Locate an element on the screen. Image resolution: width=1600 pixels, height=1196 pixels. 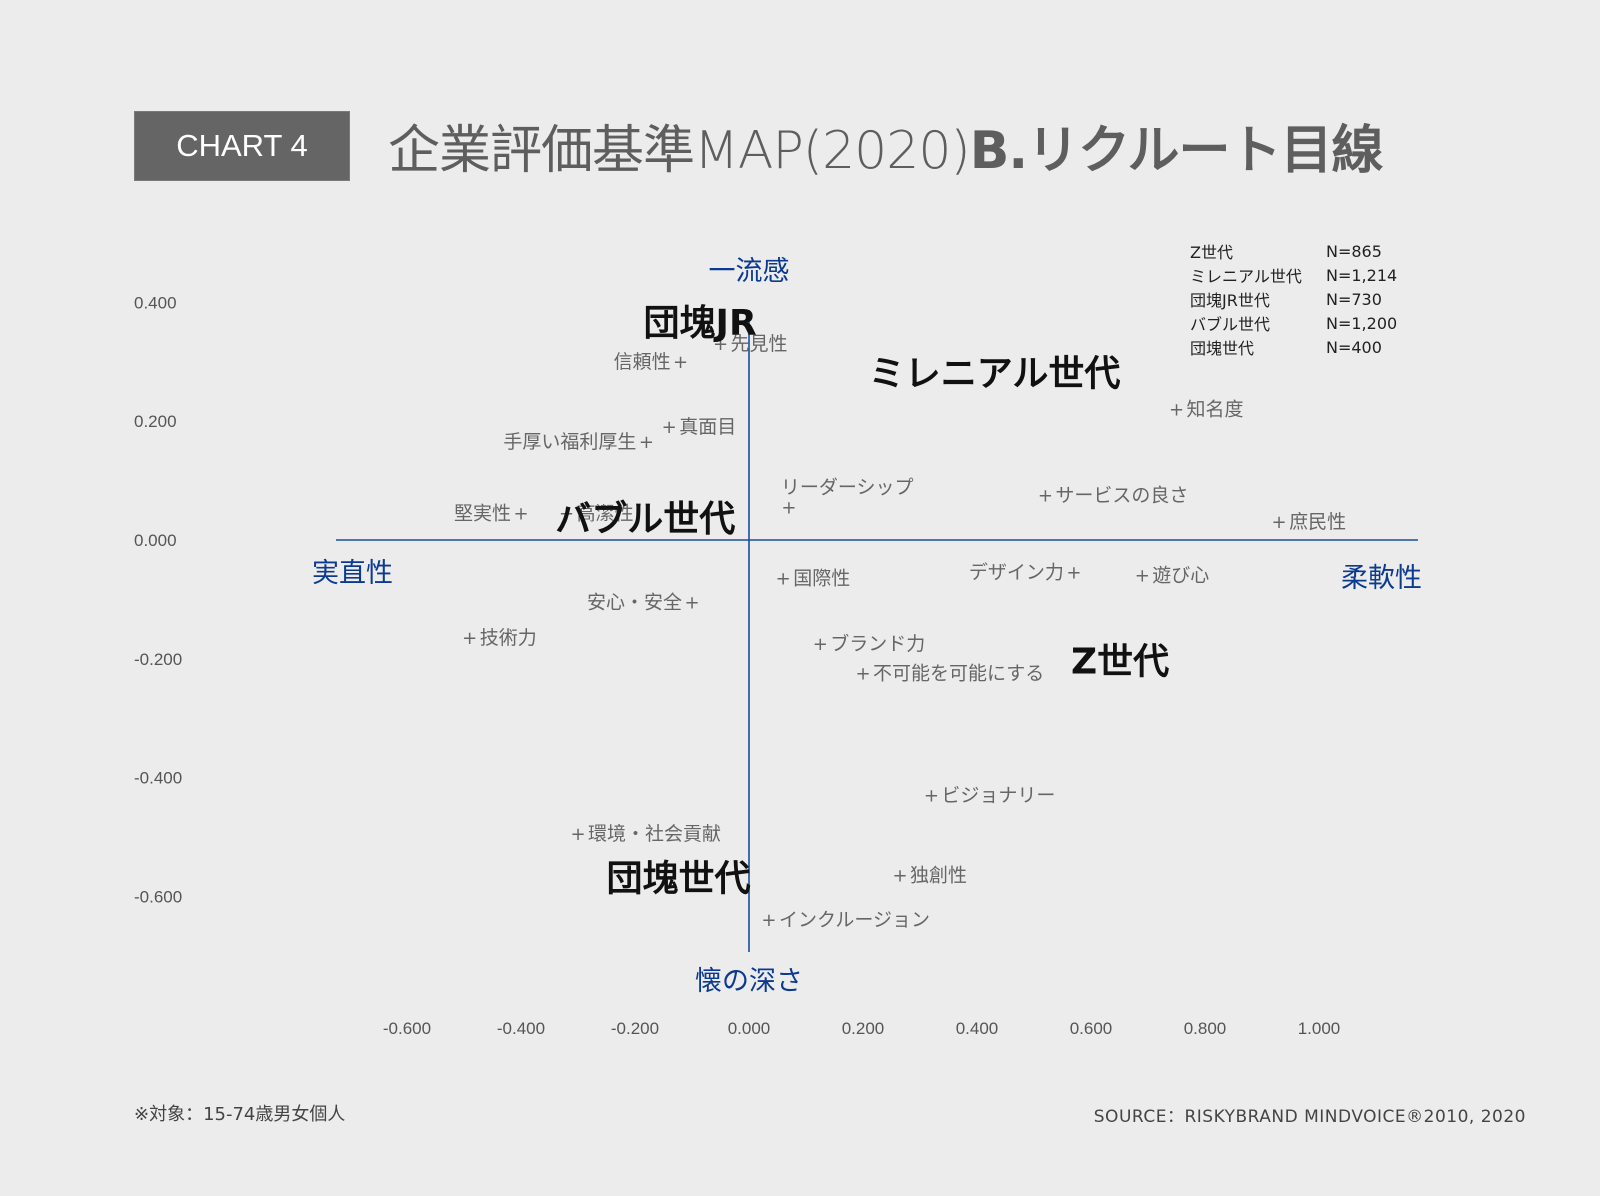
attribute-point: +デザイン力 is located at coordinates (1025, 573).